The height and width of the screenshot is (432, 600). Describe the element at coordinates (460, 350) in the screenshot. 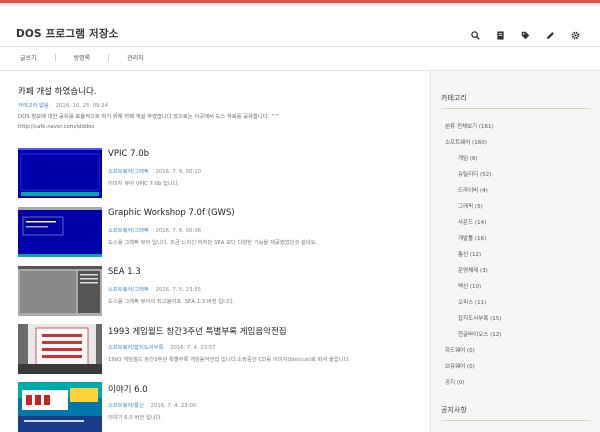

I see `category-item: 하드웨어 (0)` at that location.